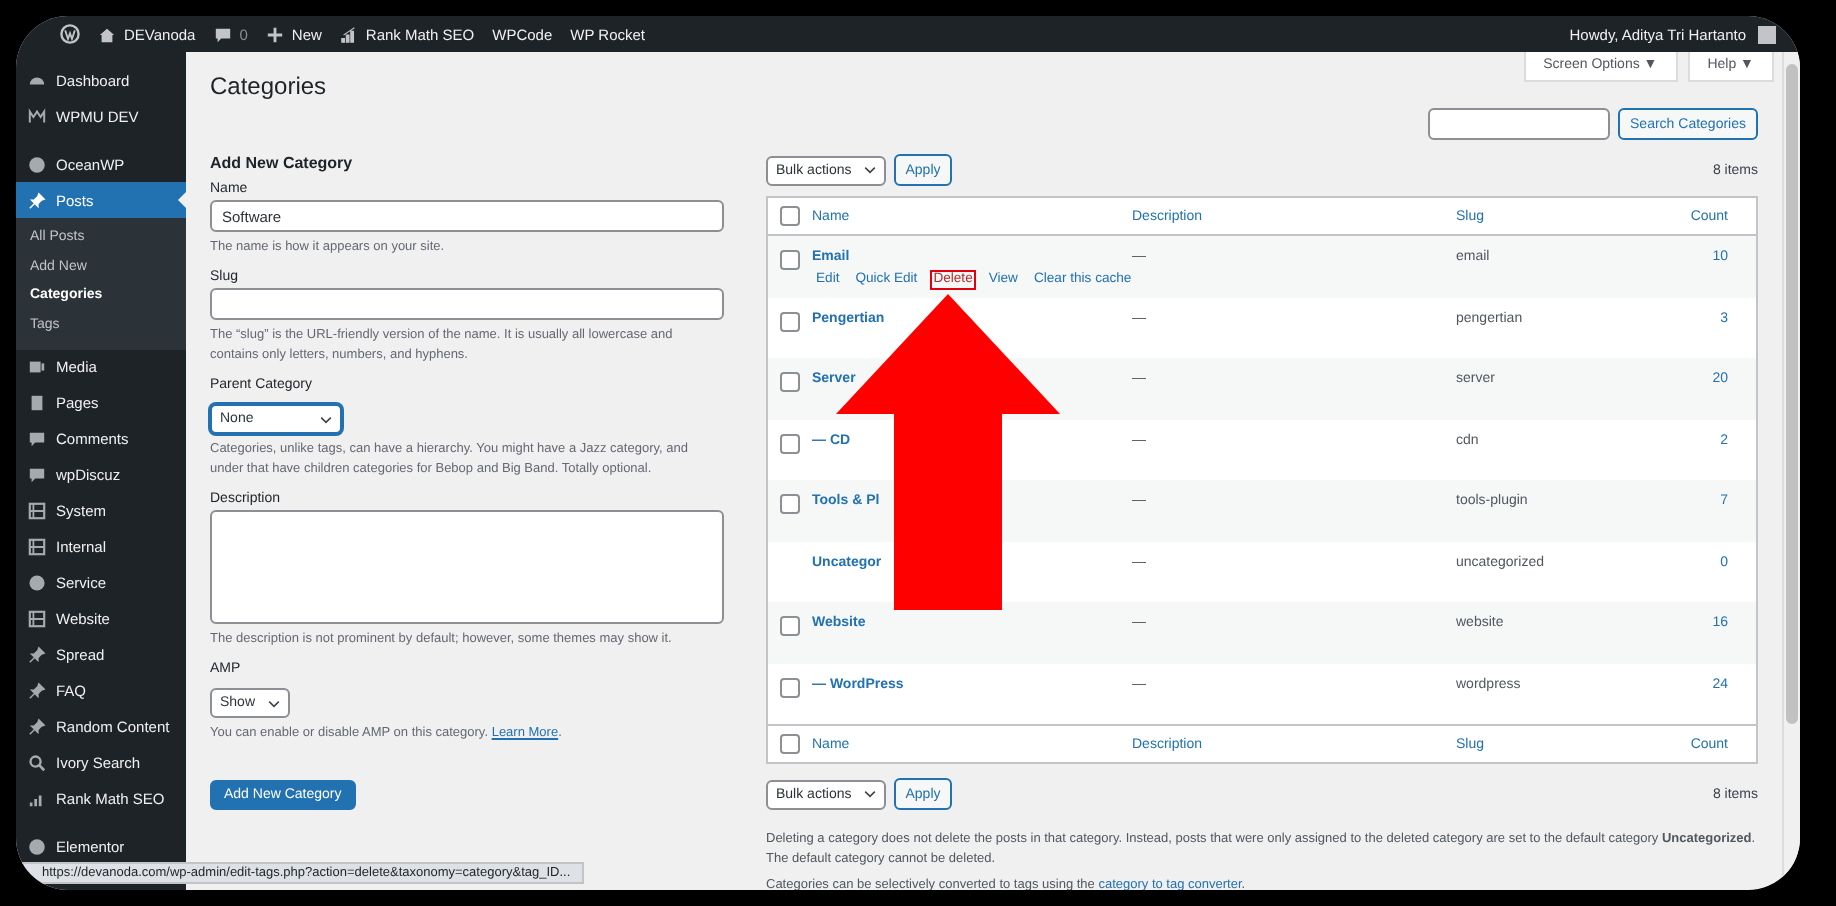 The image size is (1836, 906). I want to click on form-heading: Add New Category, so click(282, 163).